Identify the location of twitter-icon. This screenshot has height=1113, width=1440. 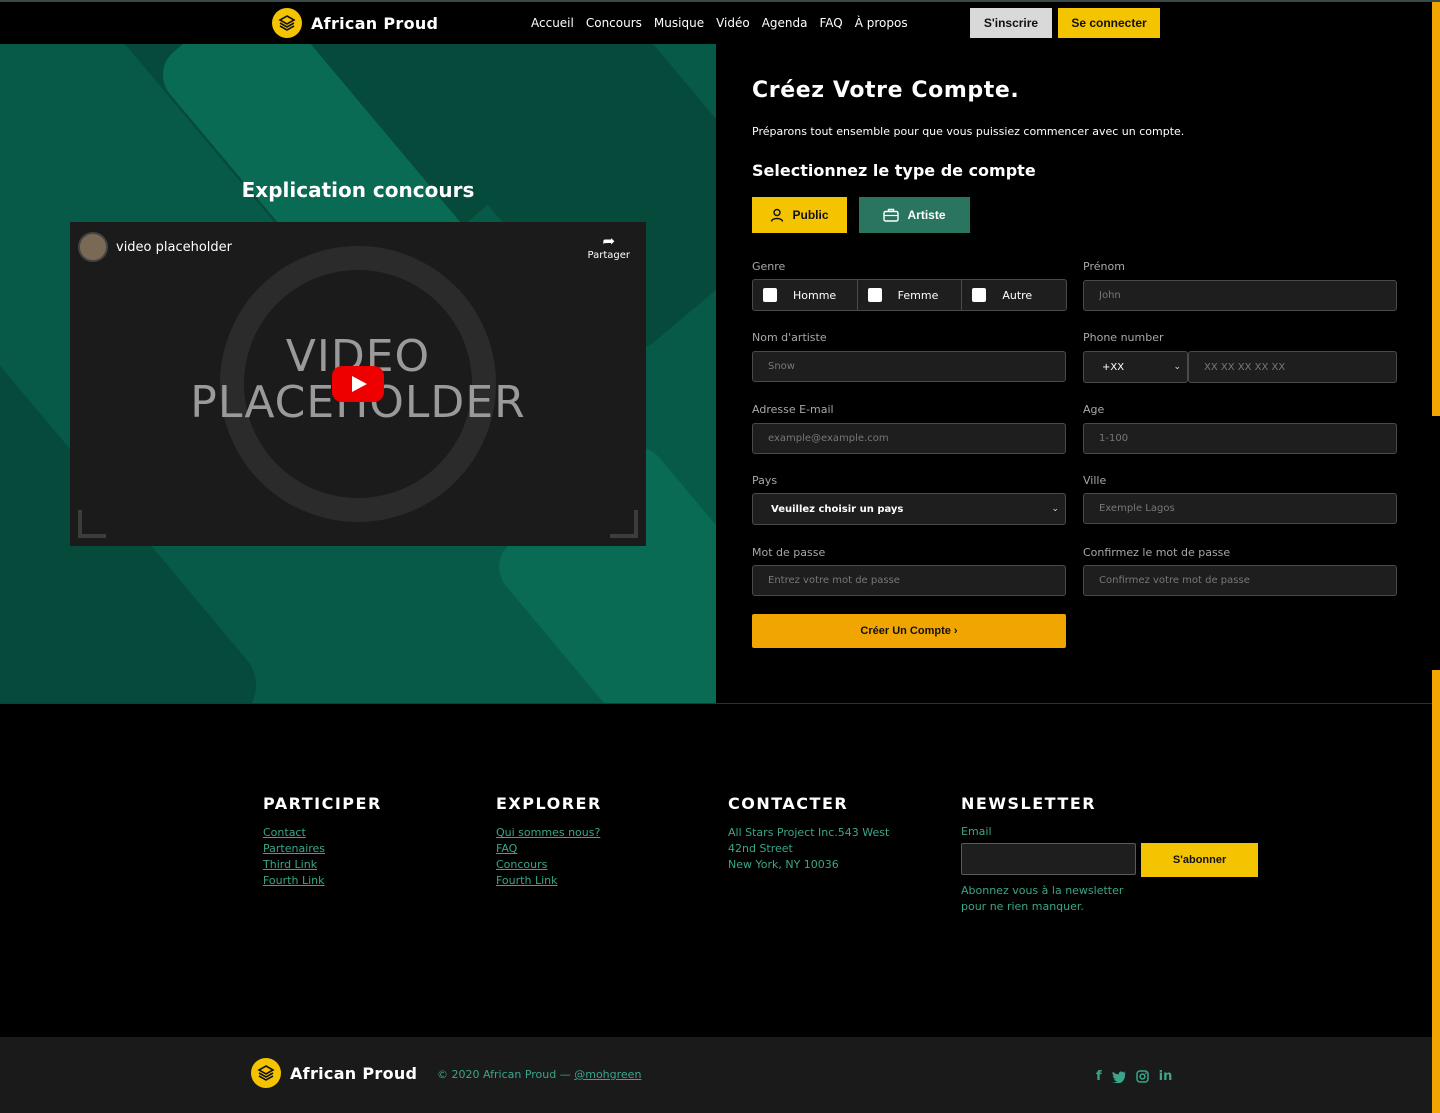
(1118, 1076).